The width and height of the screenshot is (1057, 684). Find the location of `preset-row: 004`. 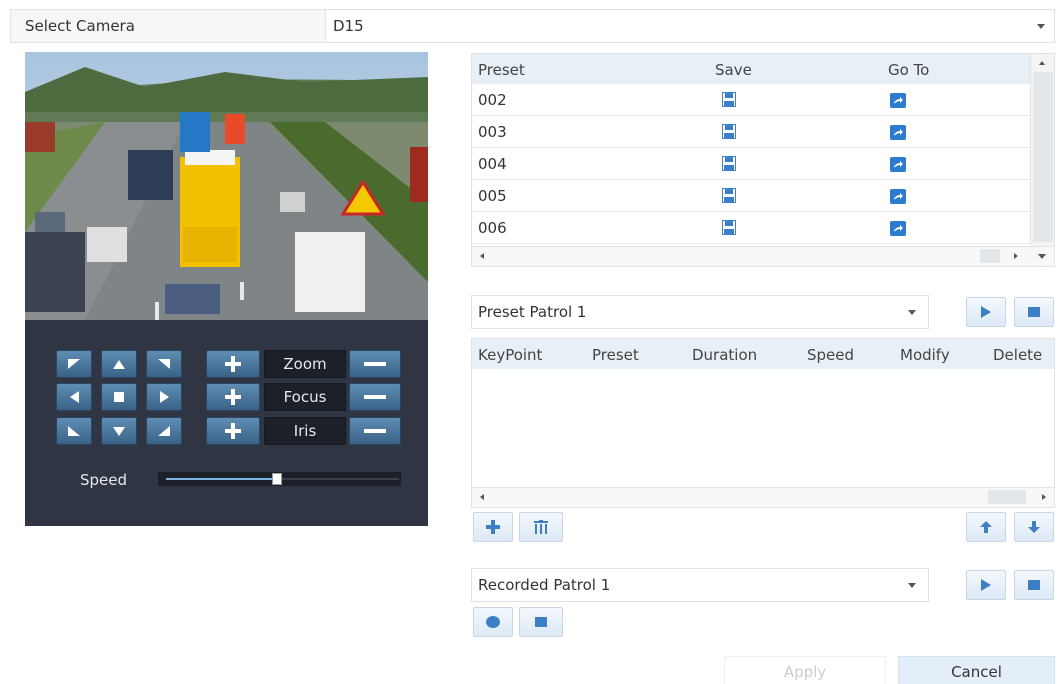

preset-row: 004 is located at coordinates (751, 164).